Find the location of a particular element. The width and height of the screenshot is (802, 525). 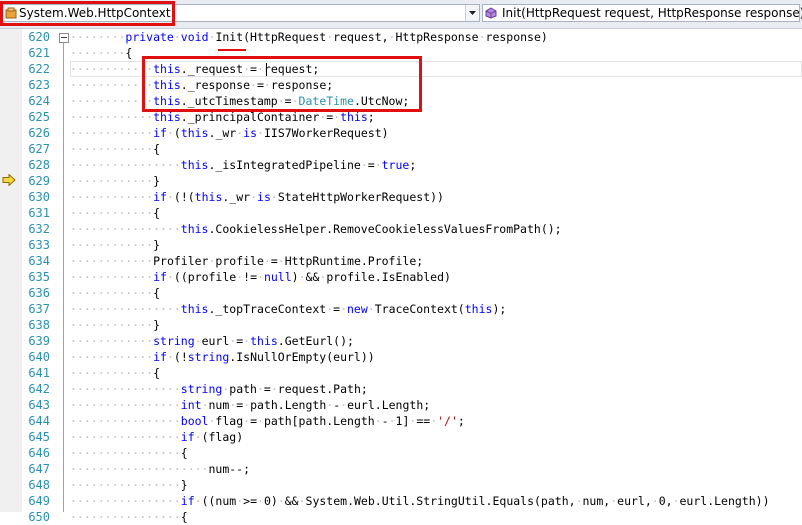

code-line: 648 ················} is located at coordinates (401, 485).